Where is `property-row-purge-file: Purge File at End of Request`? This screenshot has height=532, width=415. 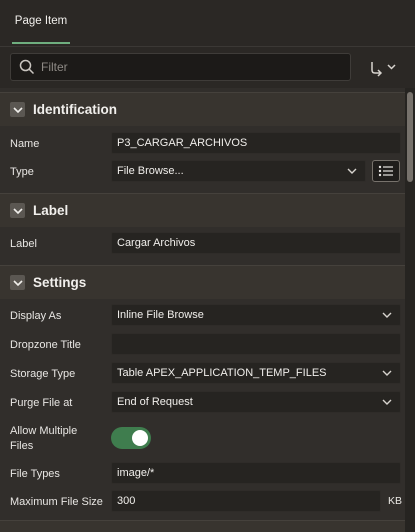 property-row-purge-file: Purge File at End of Request is located at coordinates (202, 402).